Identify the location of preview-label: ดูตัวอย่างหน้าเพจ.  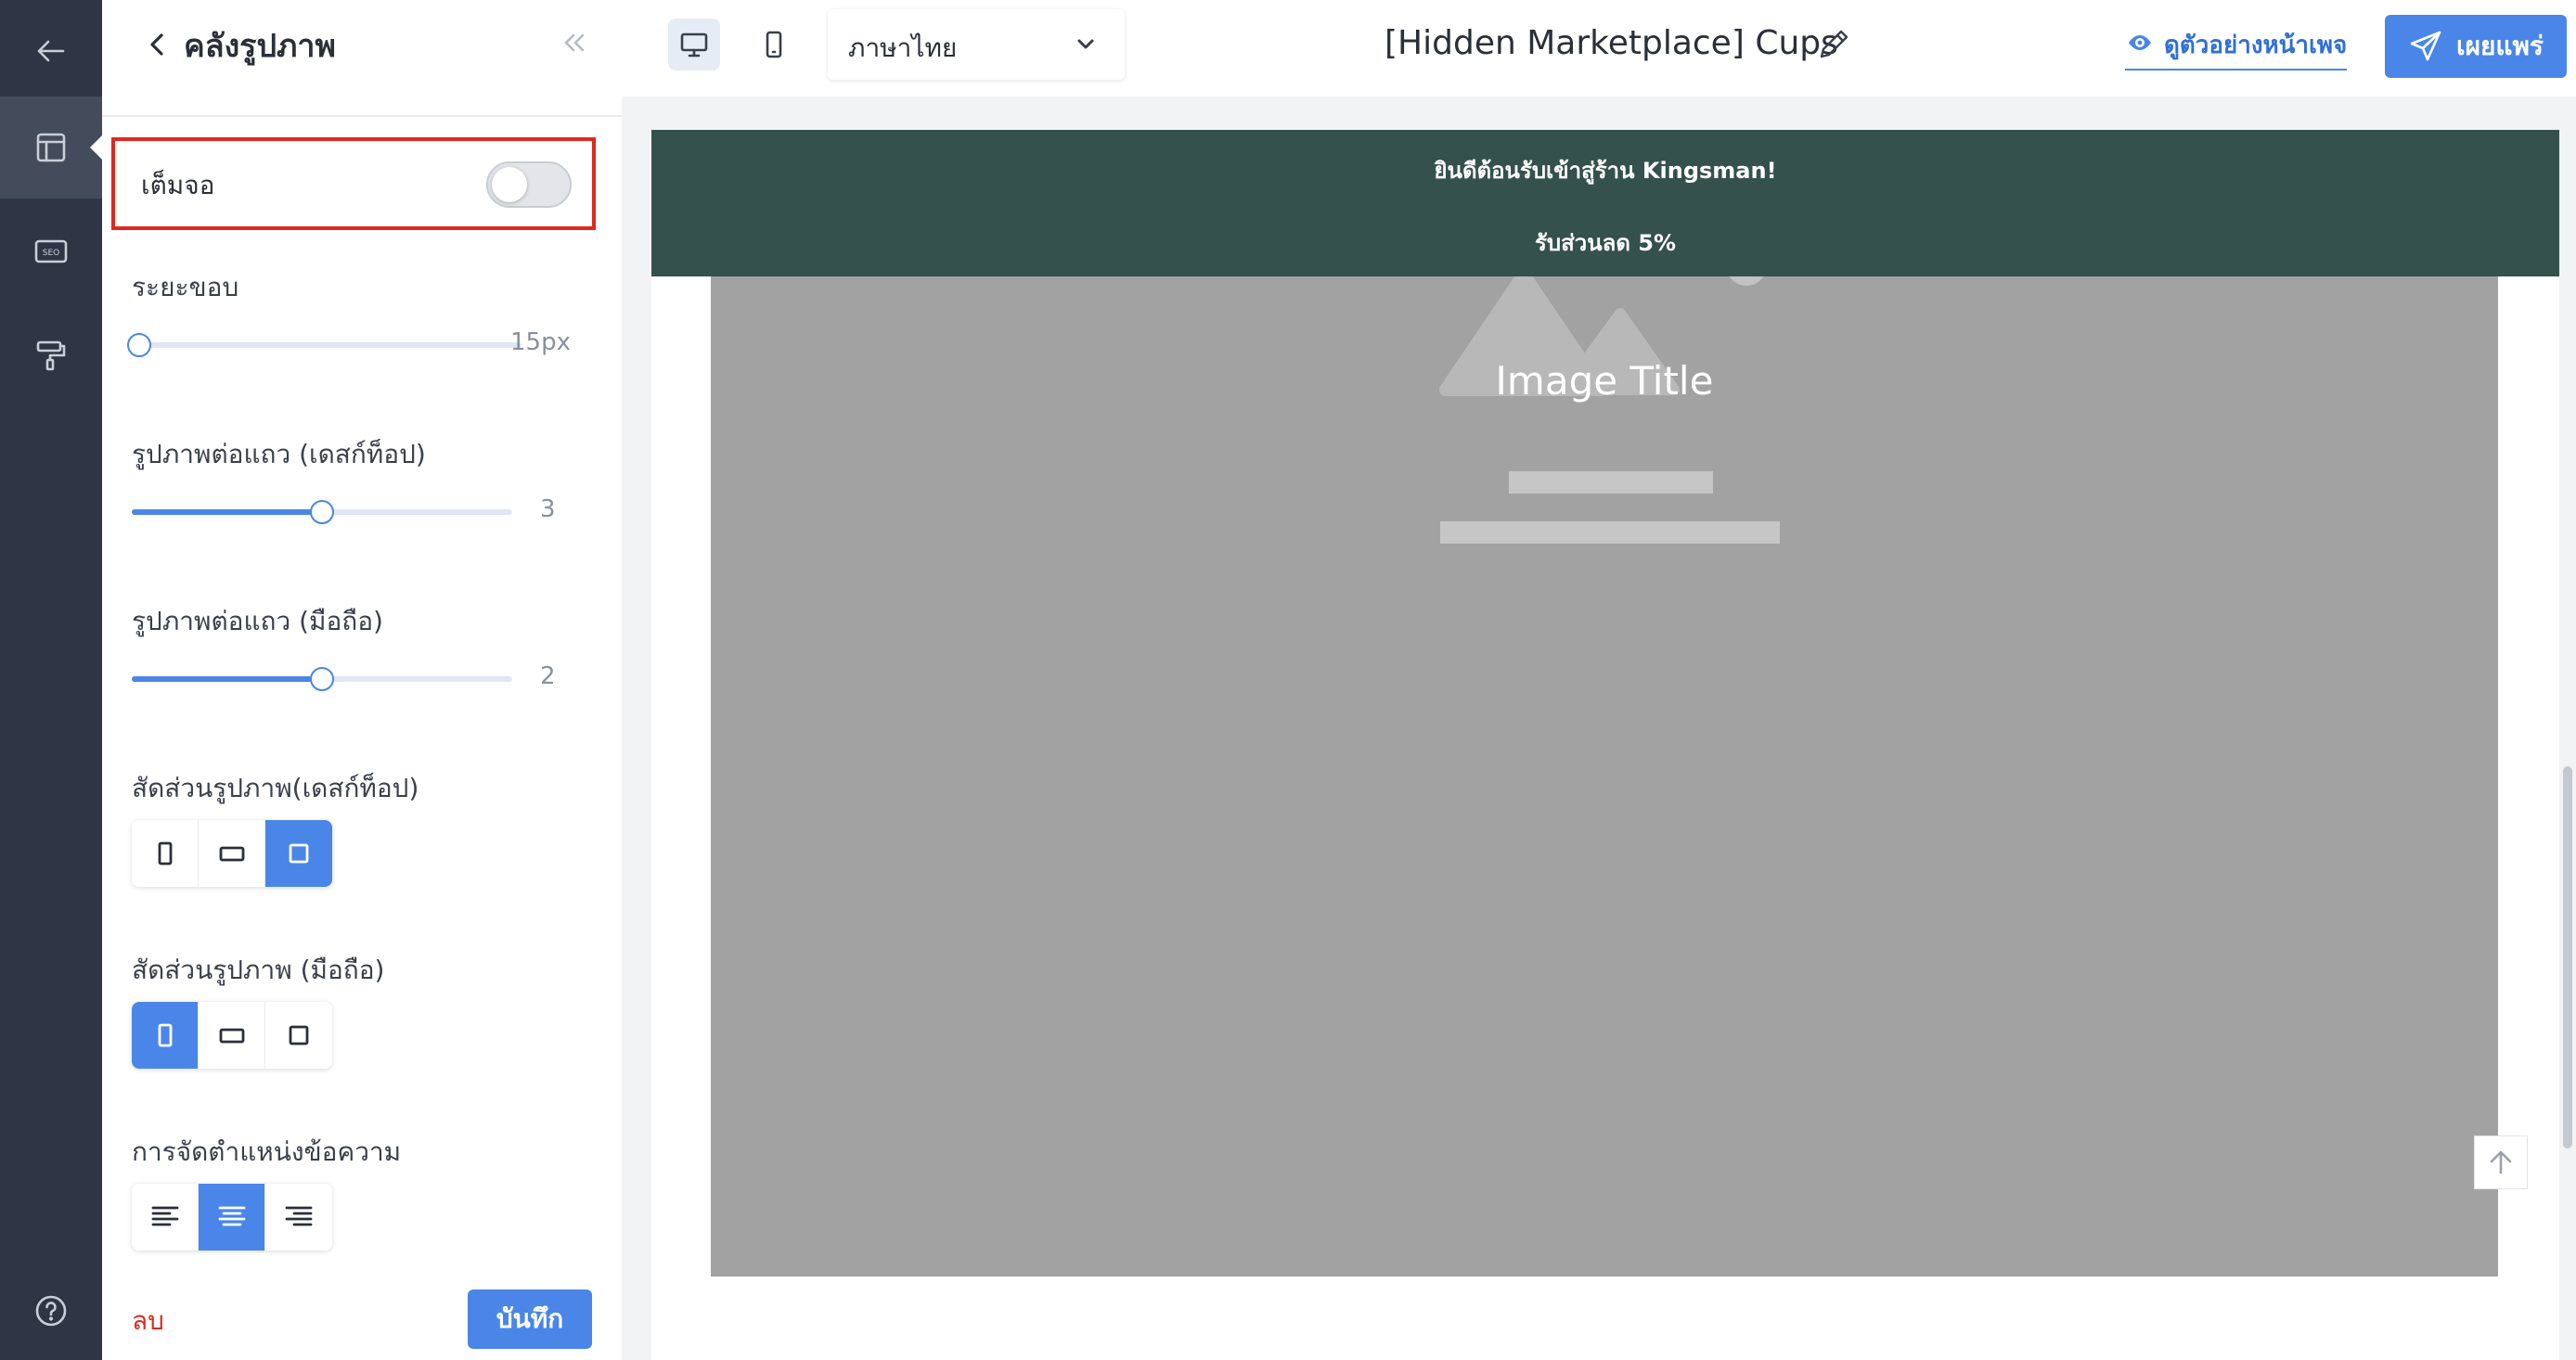
(2256, 45).